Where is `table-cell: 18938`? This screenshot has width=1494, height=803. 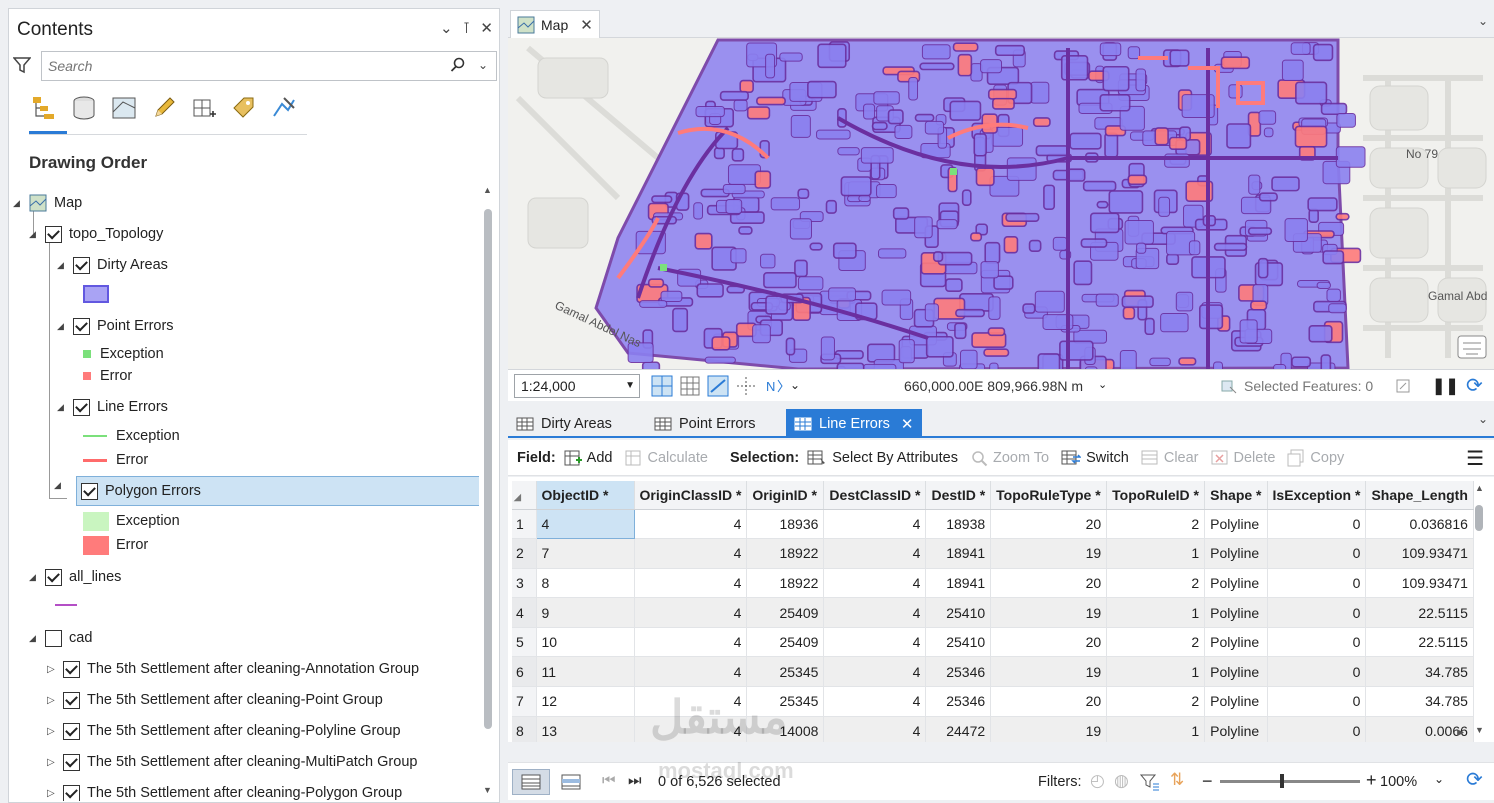 table-cell: 18938 is located at coordinates (958, 524).